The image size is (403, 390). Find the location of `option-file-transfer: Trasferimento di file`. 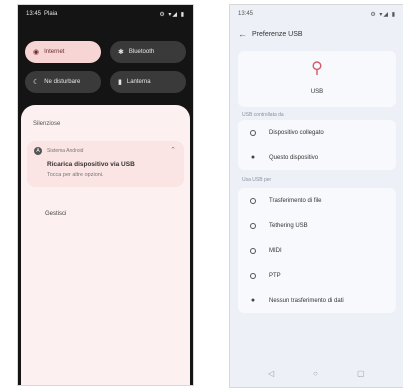

option-file-transfer: Trasferimento di file is located at coordinates (317, 200).